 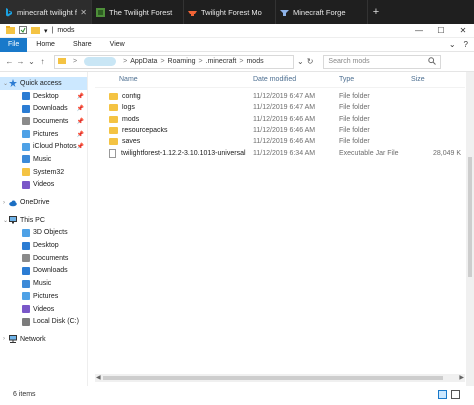 I want to click on vertical-scrollbar, so click(x=470, y=229).